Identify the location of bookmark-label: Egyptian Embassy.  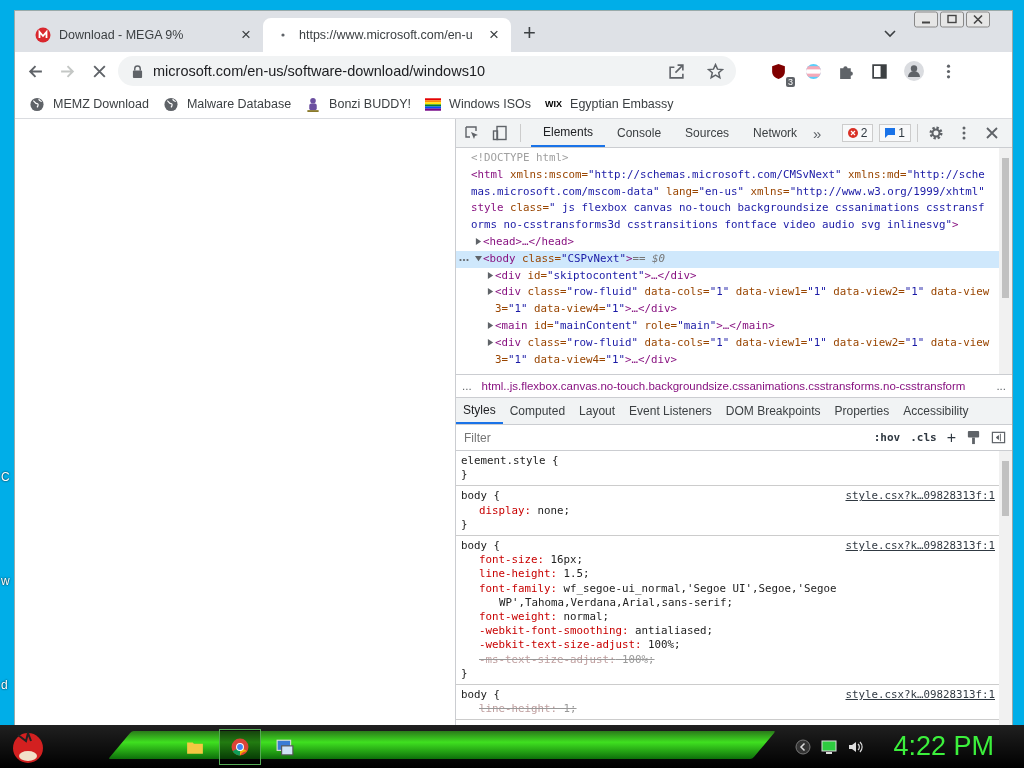
(622, 104).